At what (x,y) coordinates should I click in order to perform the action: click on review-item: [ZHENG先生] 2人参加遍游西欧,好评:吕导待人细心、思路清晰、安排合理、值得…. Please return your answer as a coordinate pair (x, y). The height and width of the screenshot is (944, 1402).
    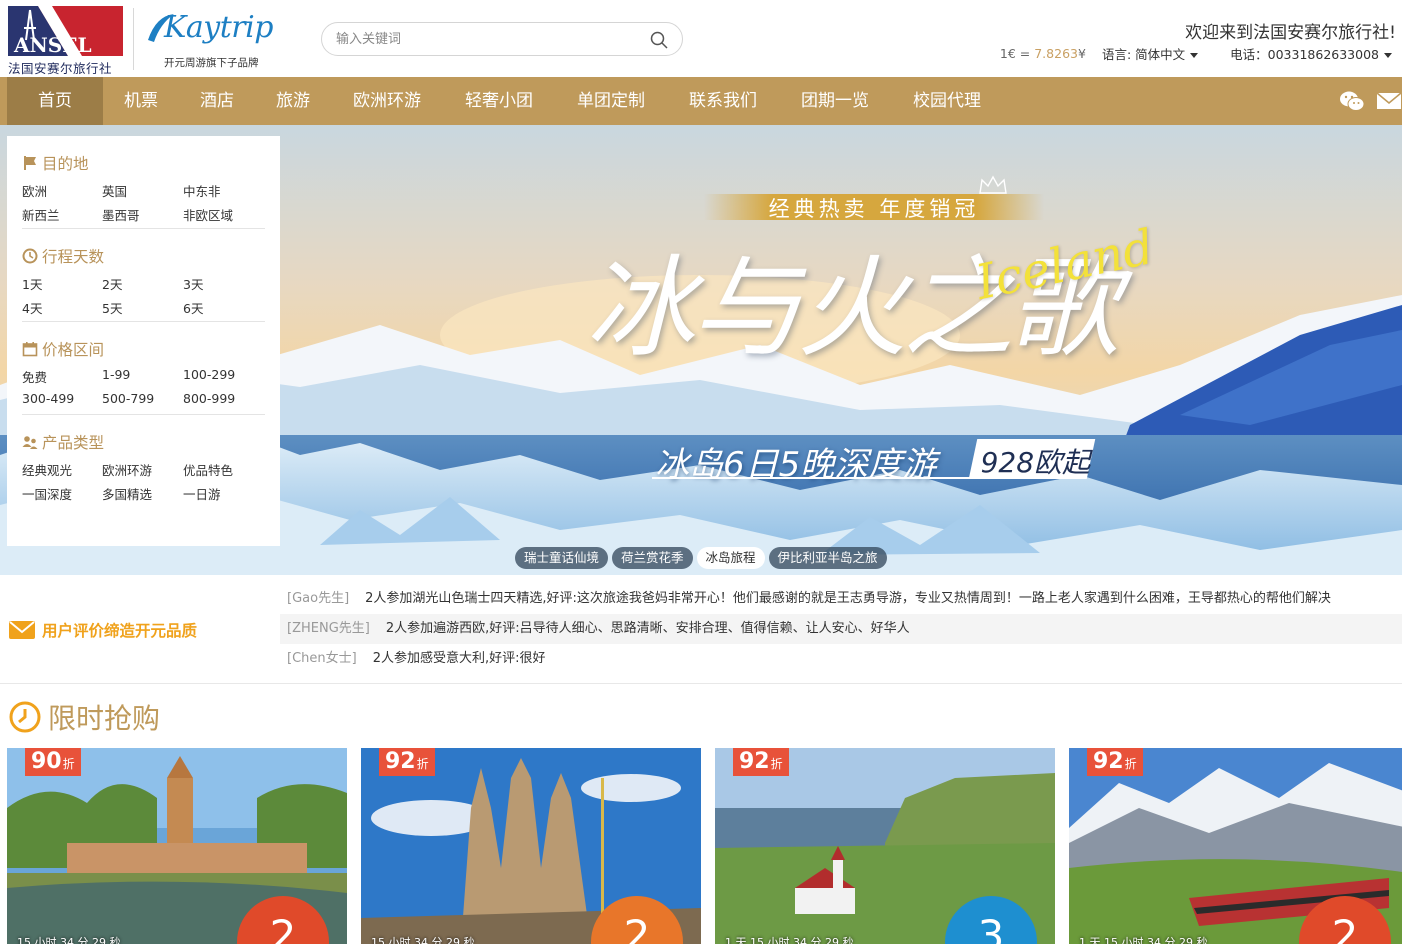
    Looking at the image, I should click on (841, 629).